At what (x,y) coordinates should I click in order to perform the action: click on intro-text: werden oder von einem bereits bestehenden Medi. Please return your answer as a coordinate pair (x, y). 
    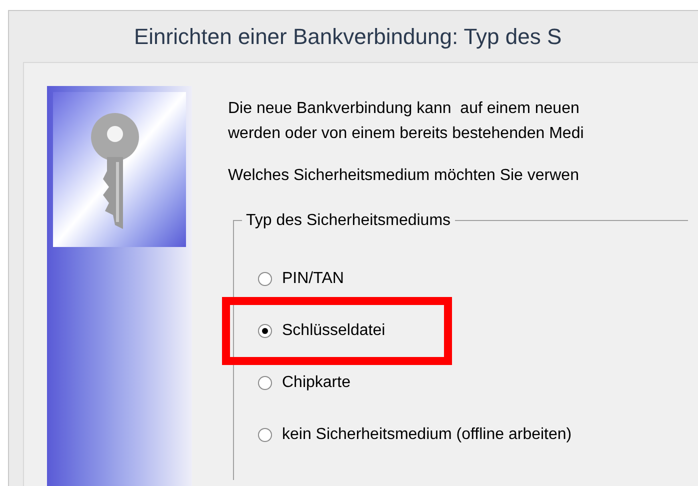
    Looking at the image, I should click on (406, 134).